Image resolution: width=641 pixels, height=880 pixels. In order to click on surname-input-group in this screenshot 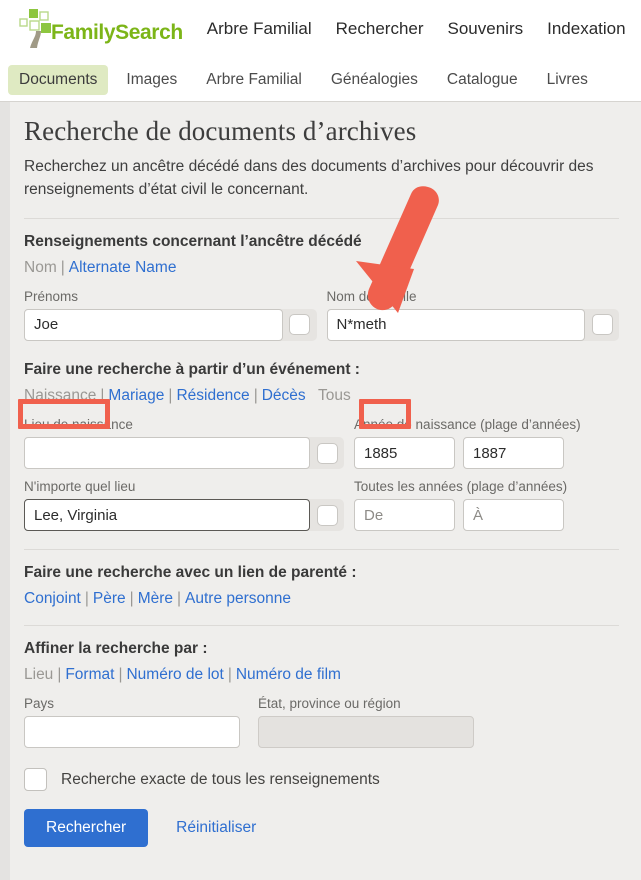, I will do `click(472, 324)`.